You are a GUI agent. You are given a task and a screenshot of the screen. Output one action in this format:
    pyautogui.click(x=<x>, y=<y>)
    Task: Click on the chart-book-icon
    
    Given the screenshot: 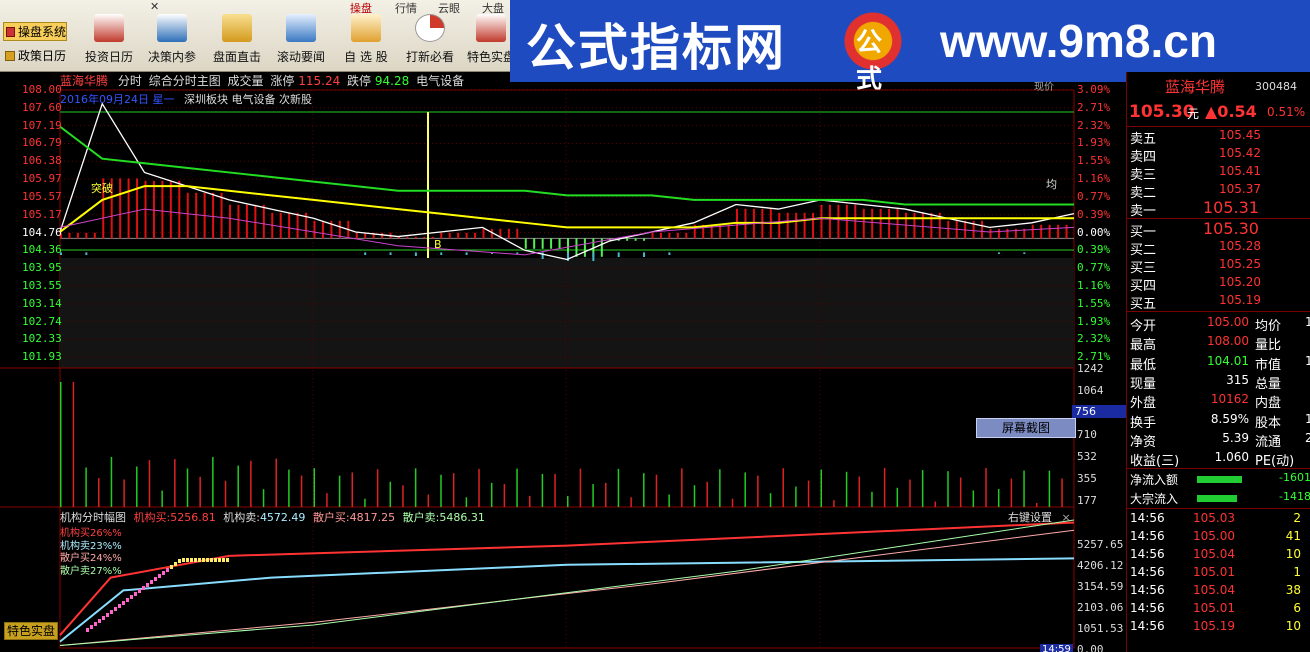 What is the action you would take?
    pyautogui.click(x=172, y=28)
    